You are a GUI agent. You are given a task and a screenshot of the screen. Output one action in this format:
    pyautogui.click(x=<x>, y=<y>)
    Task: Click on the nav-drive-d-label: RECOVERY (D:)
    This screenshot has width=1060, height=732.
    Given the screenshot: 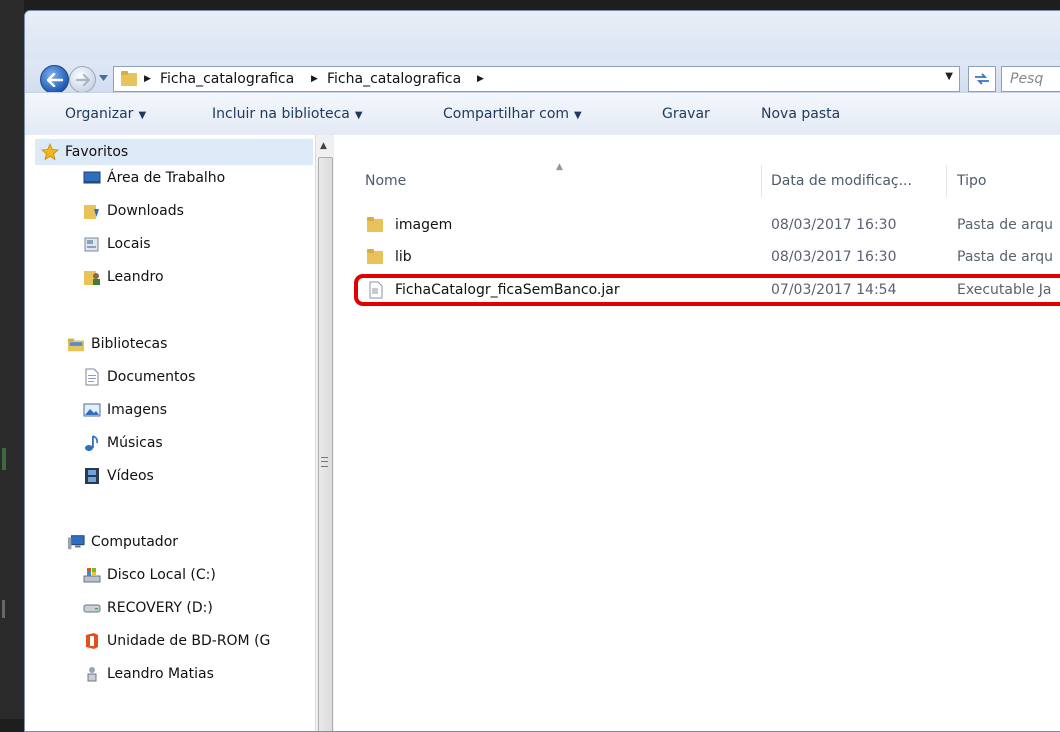 What is the action you would take?
    pyautogui.click(x=160, y=608)
    